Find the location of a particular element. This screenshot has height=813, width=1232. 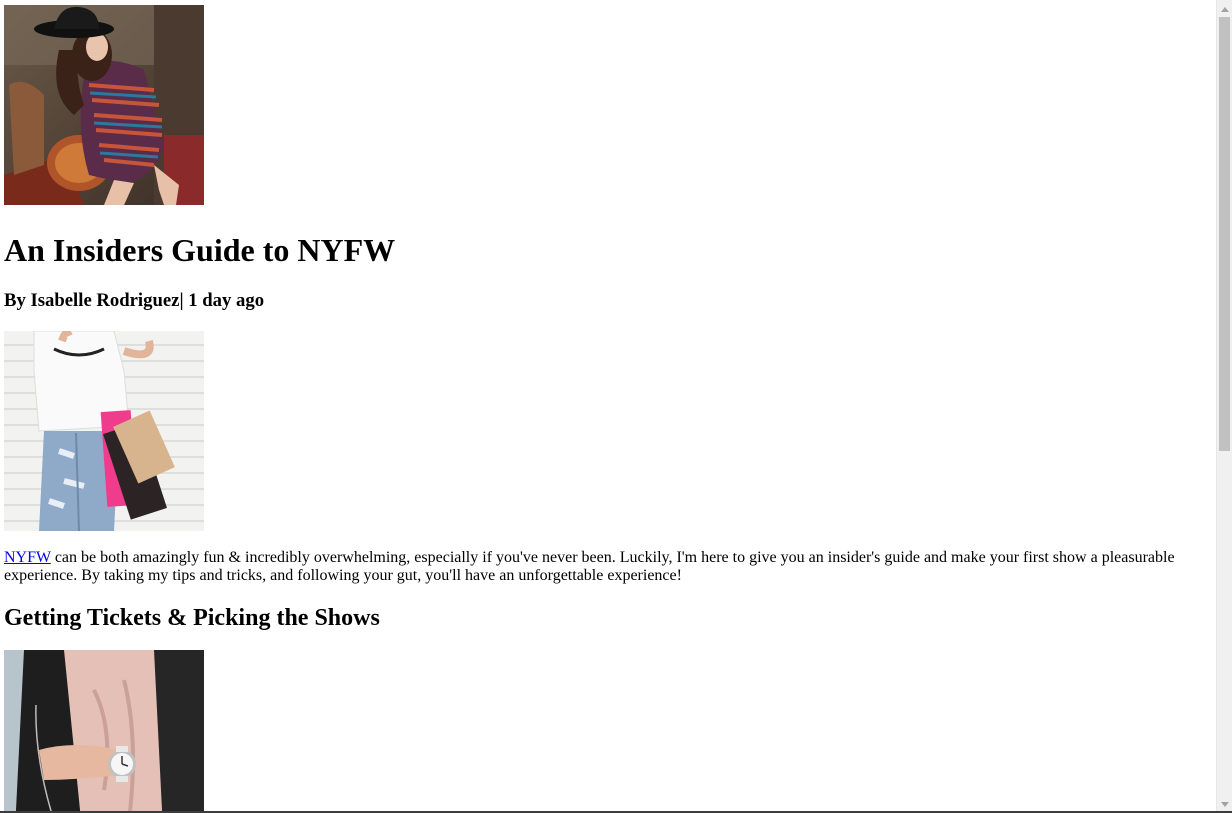

watch-image is located at coordinates (104, 730).